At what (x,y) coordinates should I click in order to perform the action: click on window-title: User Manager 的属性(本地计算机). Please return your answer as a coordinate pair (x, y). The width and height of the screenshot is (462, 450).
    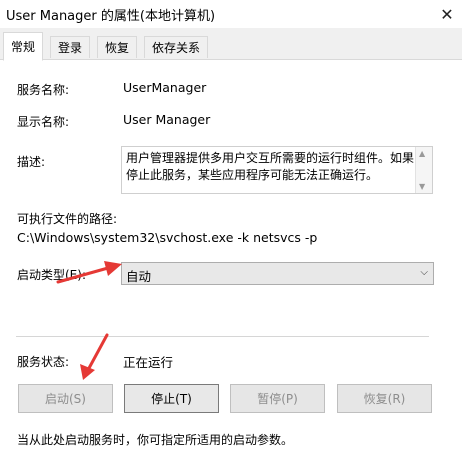
    Looking at the image, I should click on (111, 16).